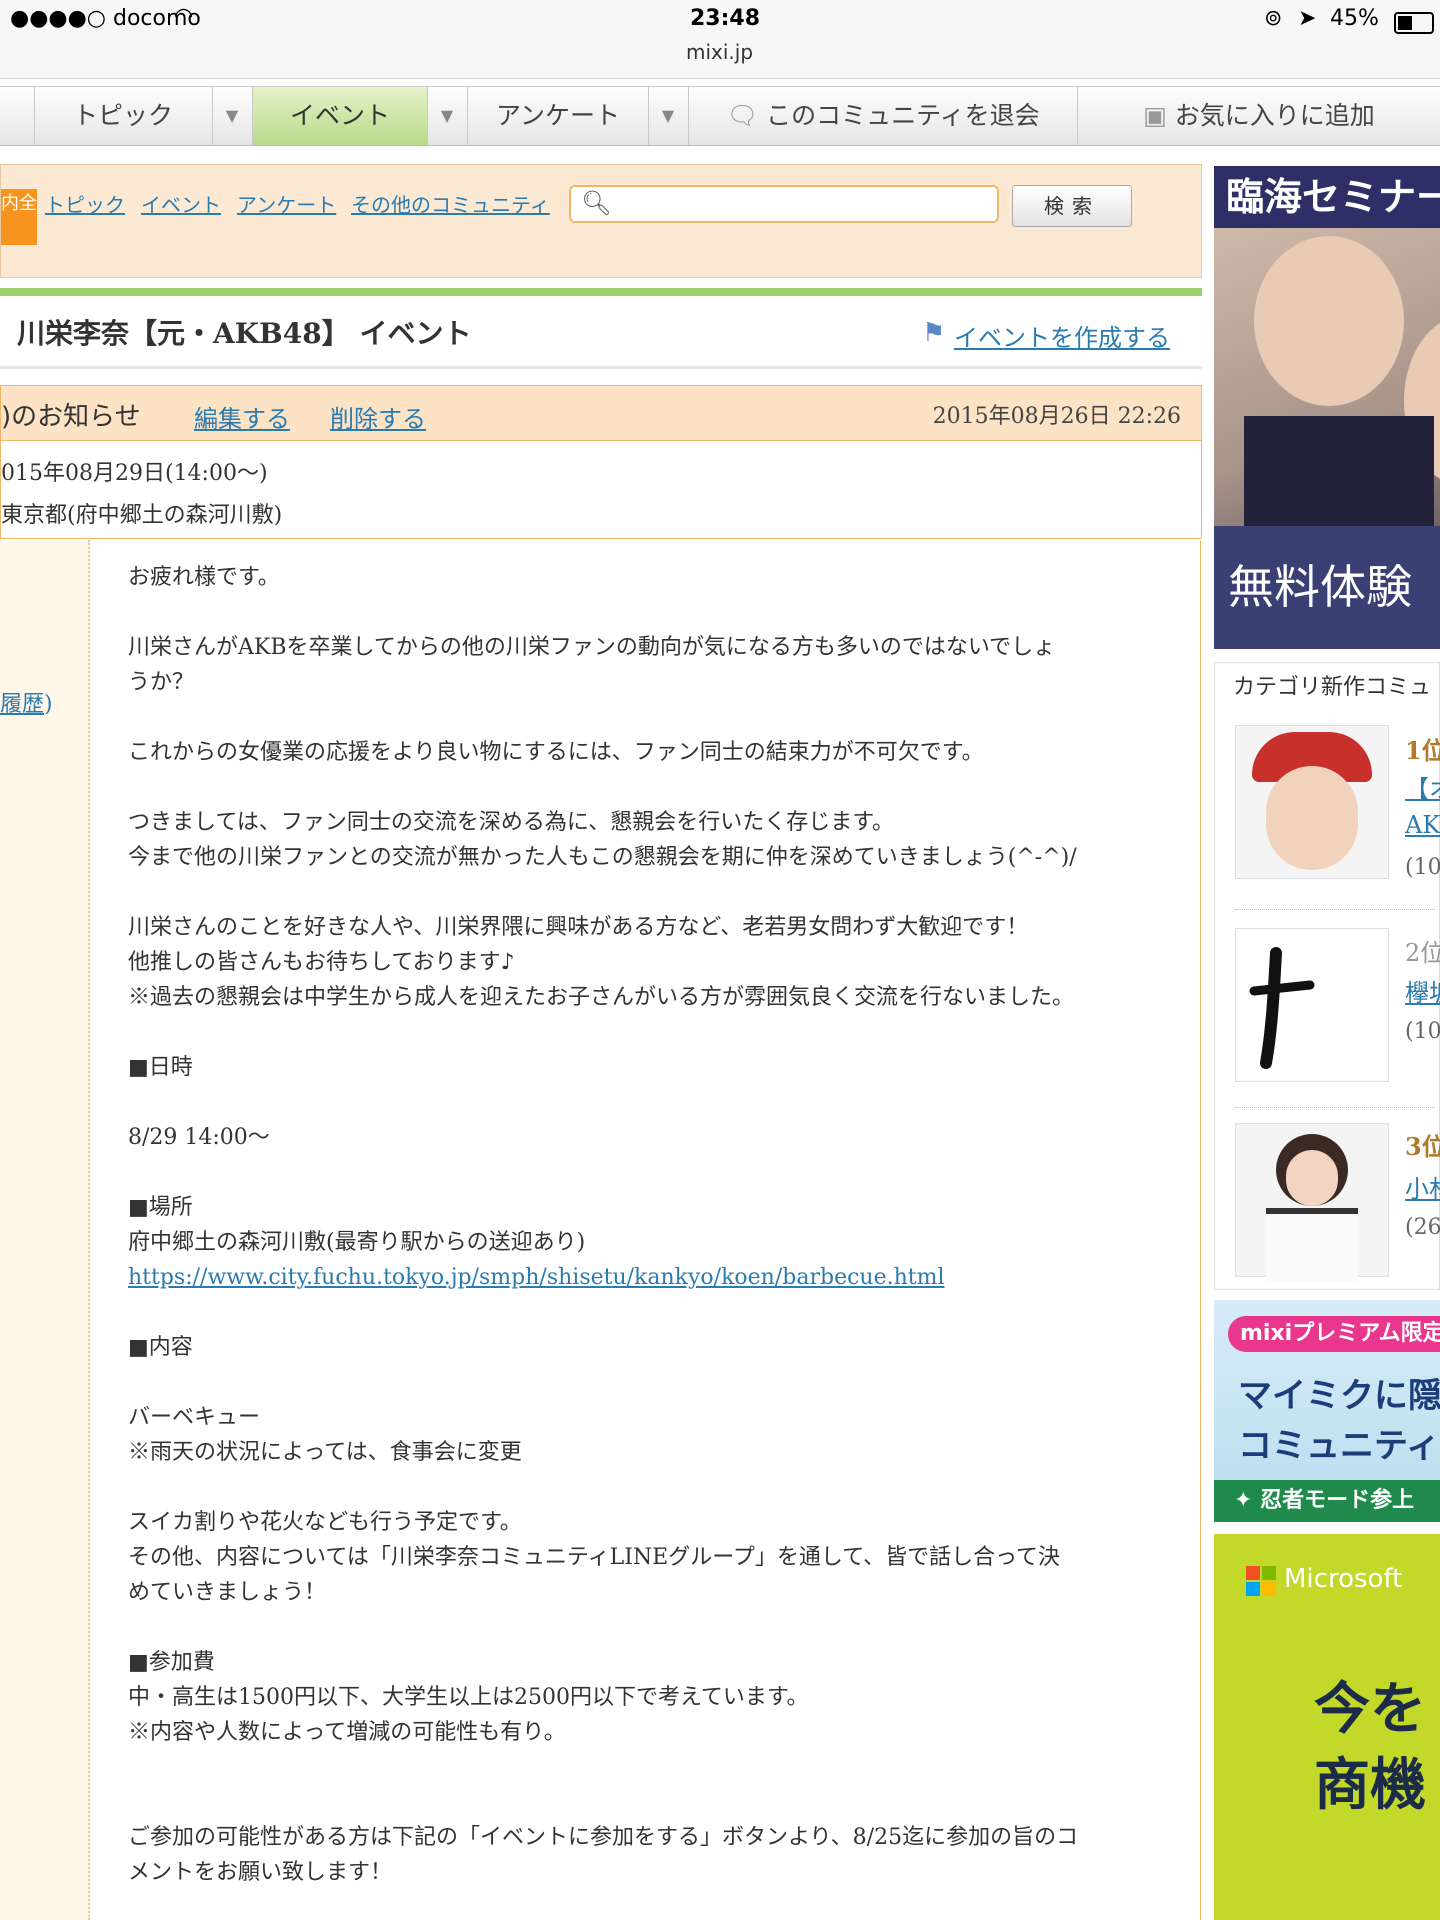  What do you see at coordinates (1414, 23) in the screenshot?
I see `battery-icon` at bounding box center [1414, 23].